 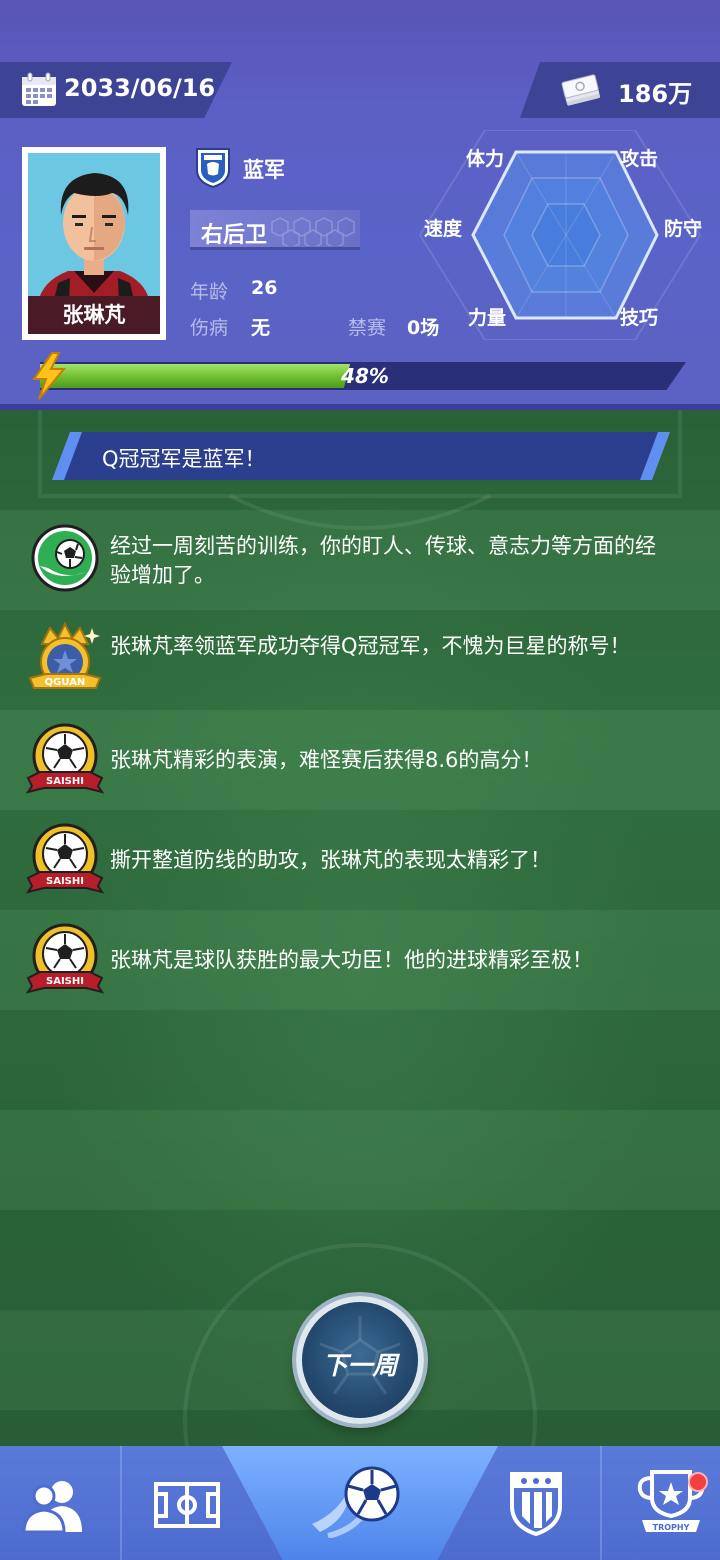 I want to click on news-item: QGUAN 张琳芃率领蓝军成功夺得Q冠冠军，不愧为巨星的称号！, so click(x=360, y=658).